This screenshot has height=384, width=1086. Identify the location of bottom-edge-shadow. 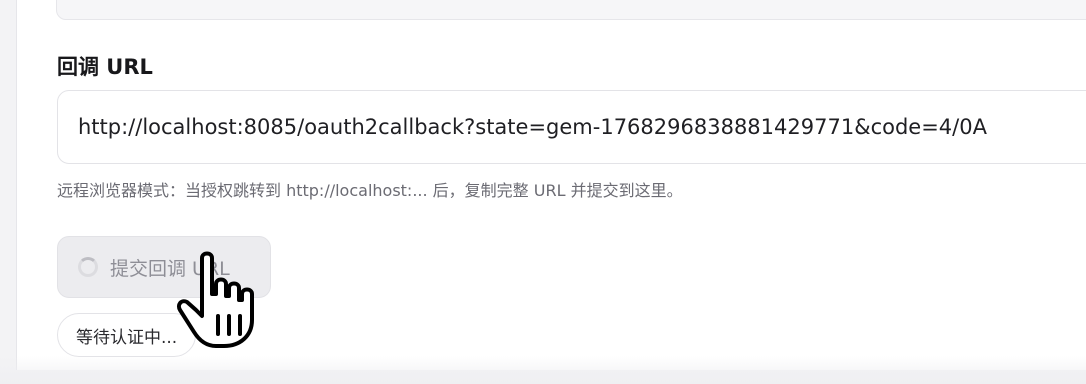
(543, 370).